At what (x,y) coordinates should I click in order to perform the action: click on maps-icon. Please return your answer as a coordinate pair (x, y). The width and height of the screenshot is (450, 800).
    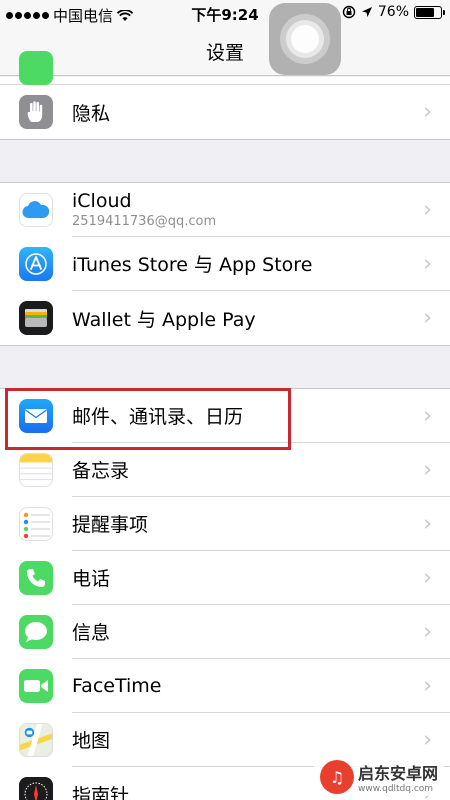
    Looking at the image, I should click on (36, 740).